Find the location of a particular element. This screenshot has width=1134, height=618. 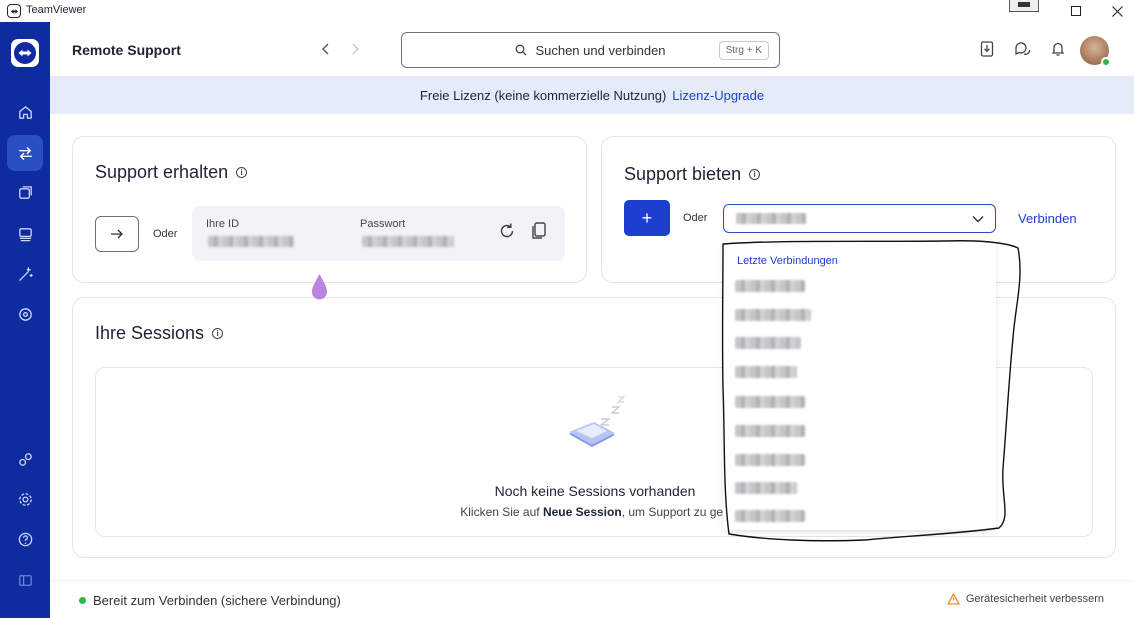

improve-security-text: Gerätesicherheit verbessern is located at coordinates (1034, 599).